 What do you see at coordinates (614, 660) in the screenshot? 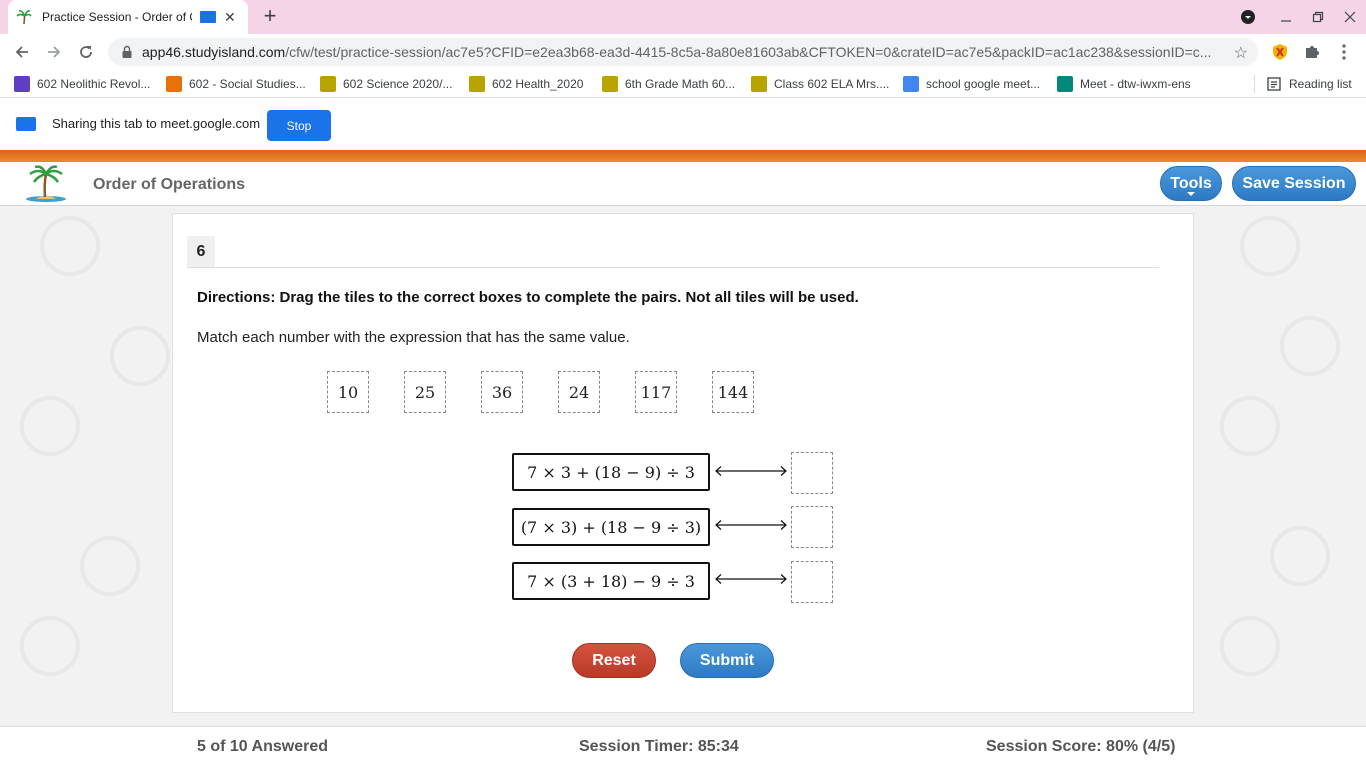
I see `reset-button: Reset` at bounding box center [614, 660].